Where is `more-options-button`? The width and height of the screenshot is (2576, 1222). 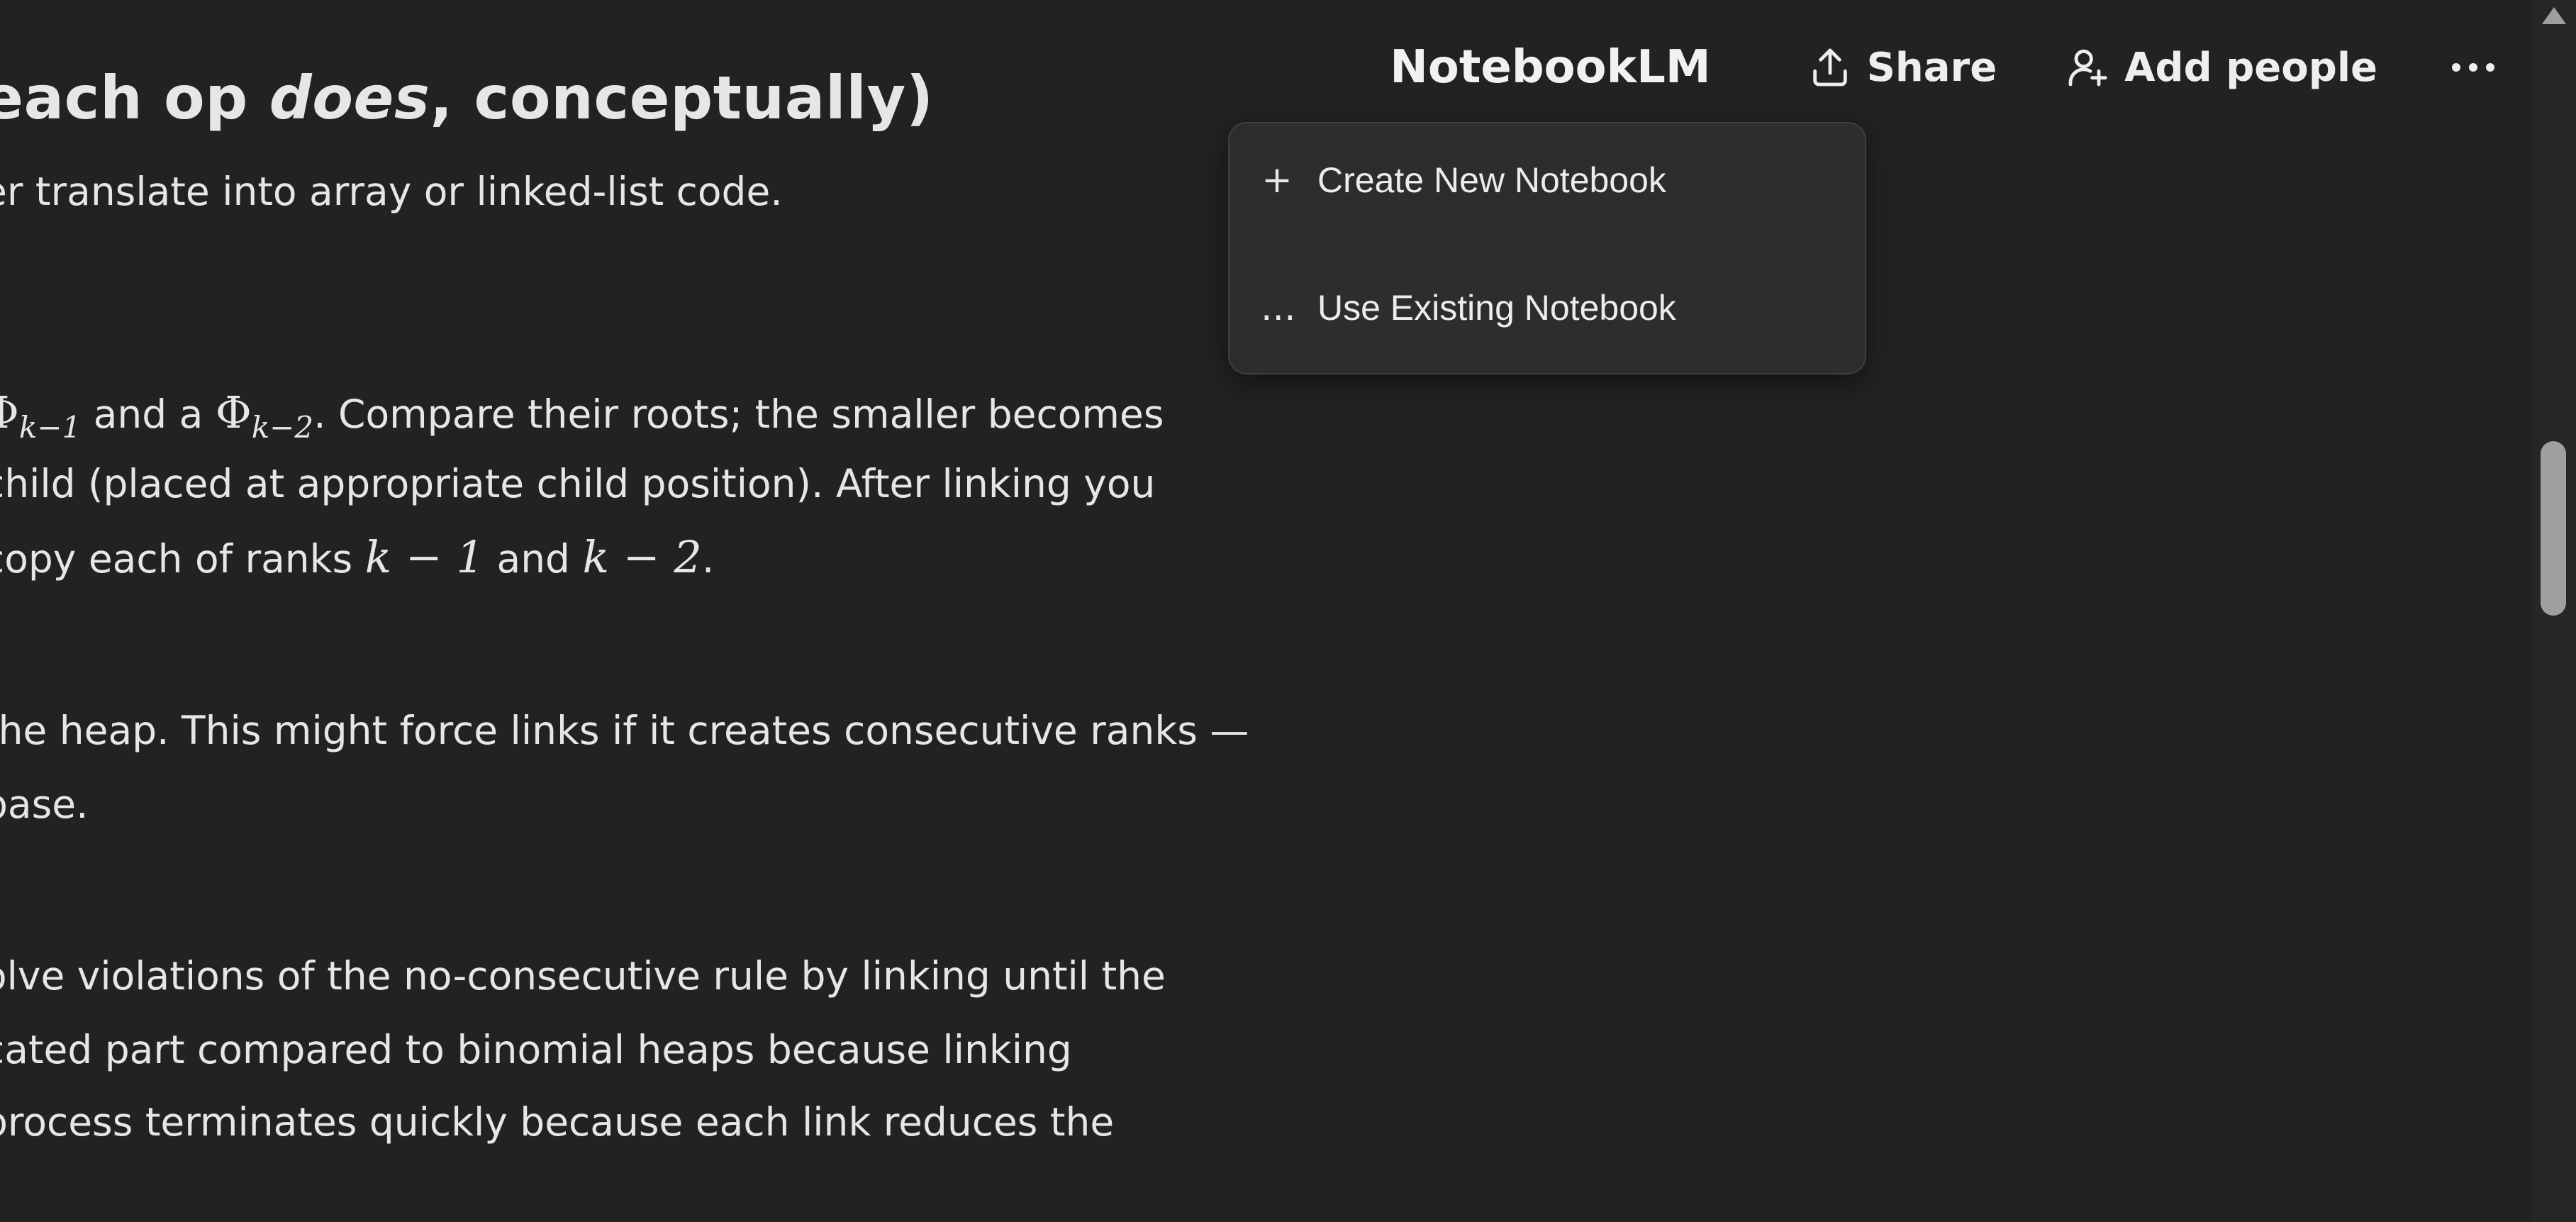
more-options-button is located at coordinates (2473, 67).